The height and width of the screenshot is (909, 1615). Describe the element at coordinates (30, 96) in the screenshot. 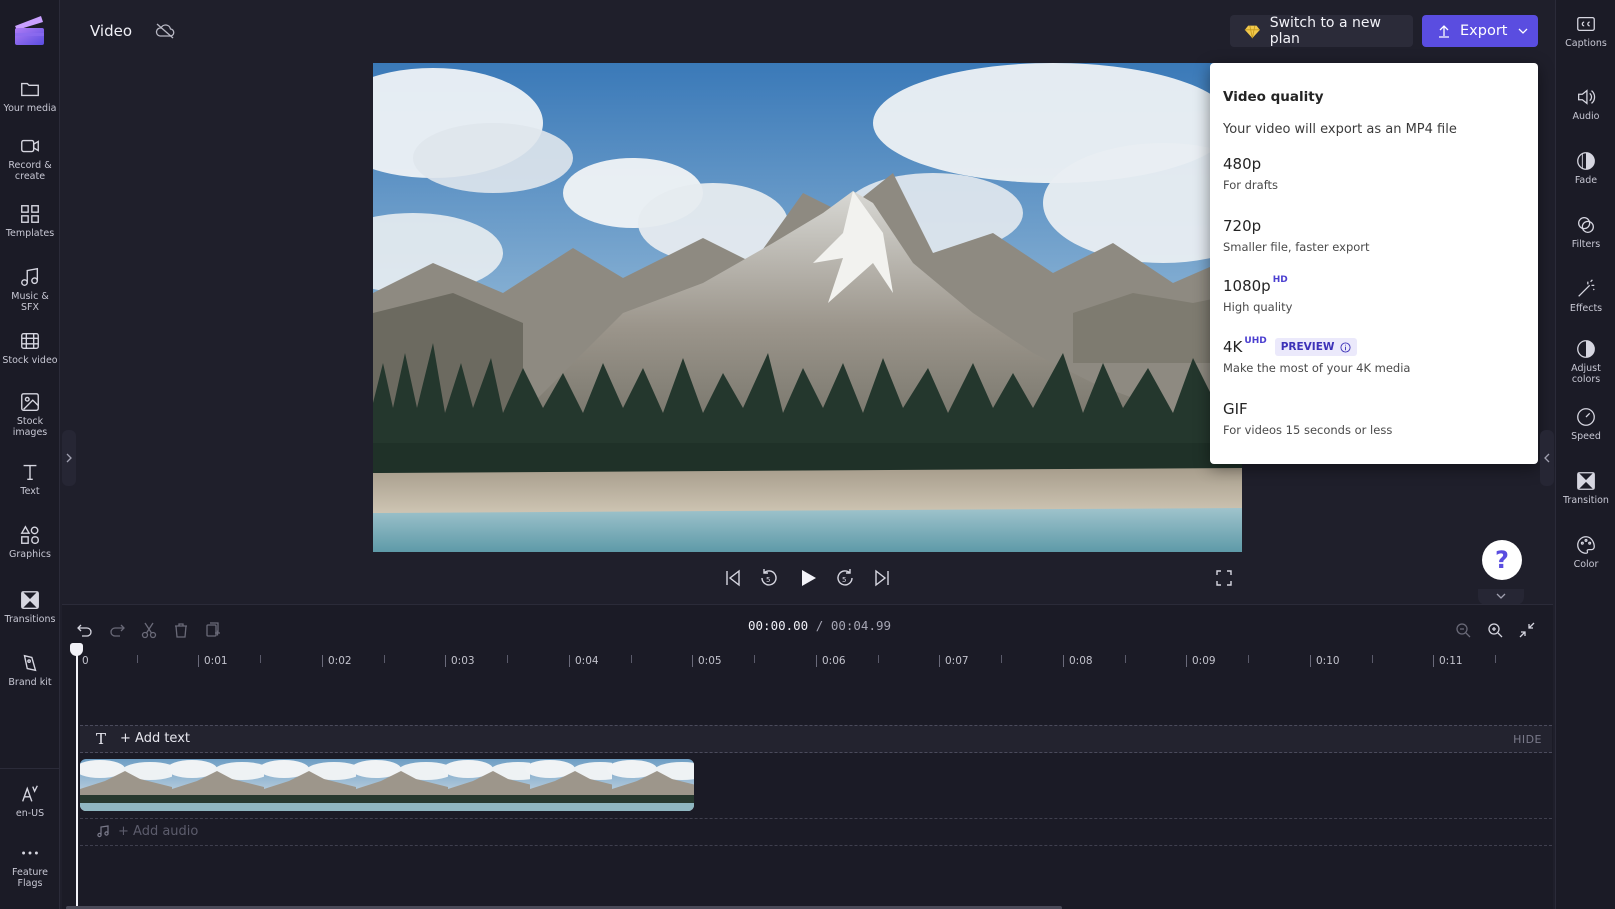

I see `nav-your-media: Your media` at that location.